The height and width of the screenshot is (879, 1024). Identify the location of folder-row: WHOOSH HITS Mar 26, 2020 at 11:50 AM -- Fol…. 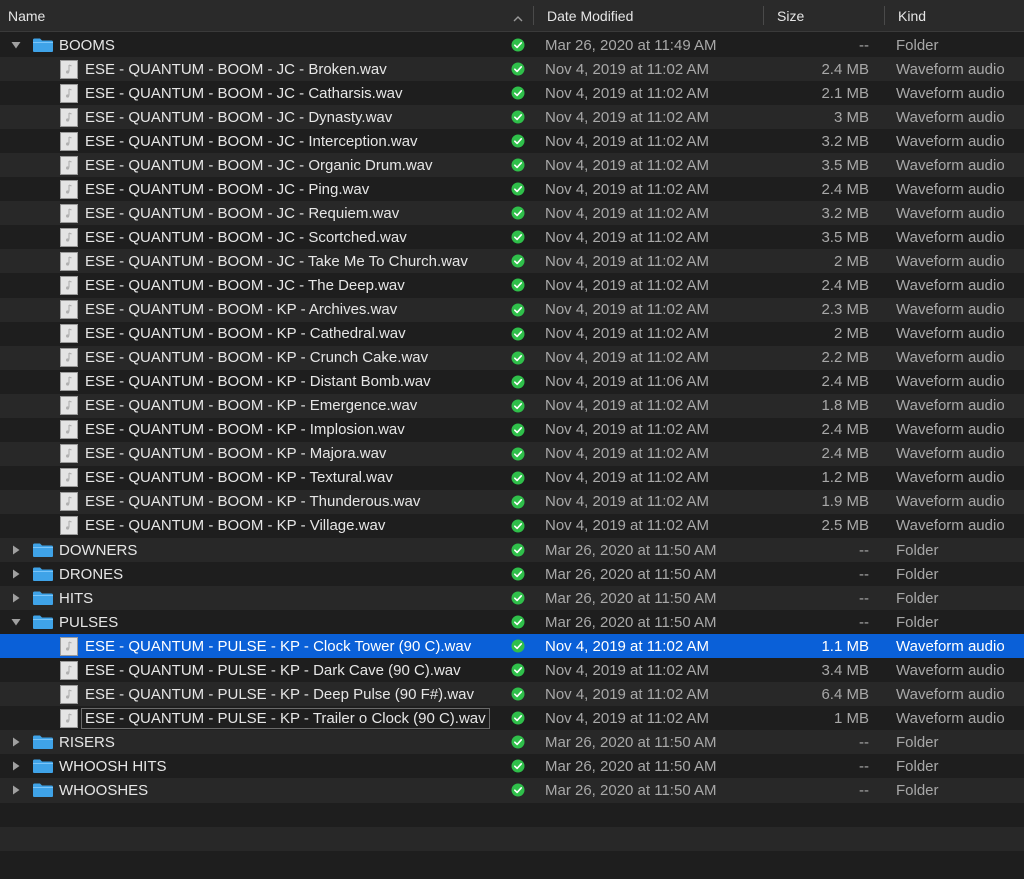
(512, 766).